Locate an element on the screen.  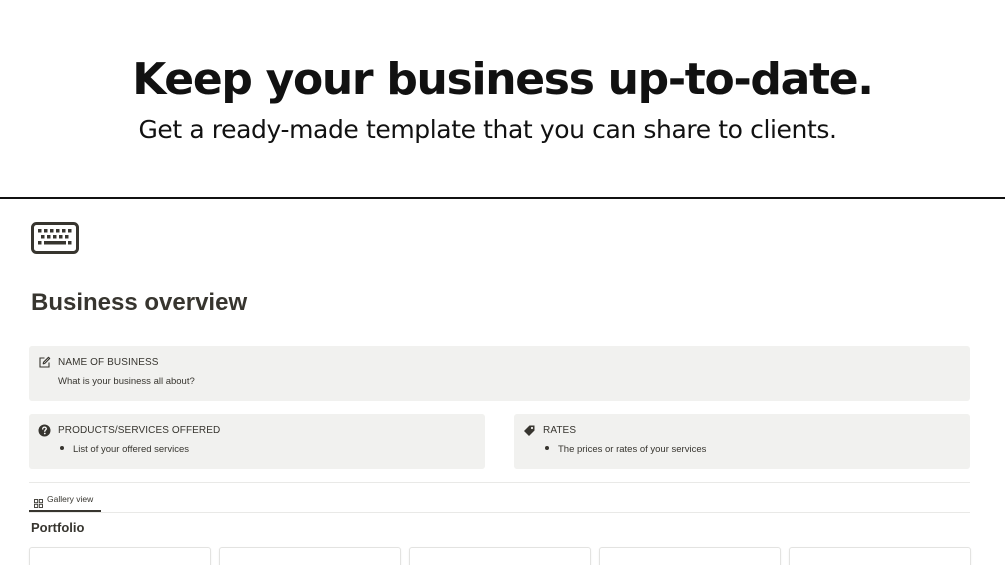
tag-icon is located at coordinates (529, 430).